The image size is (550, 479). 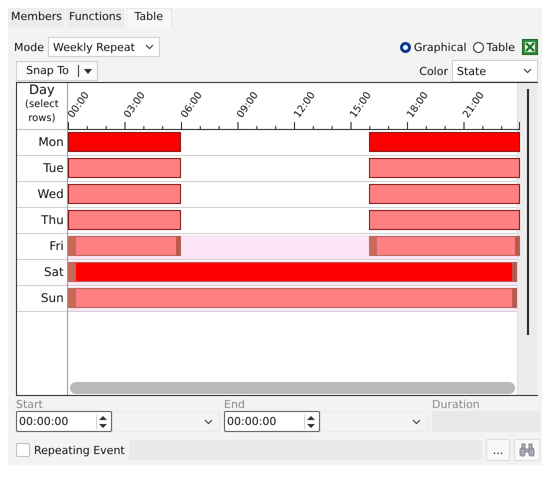 What do you see at coordinates (42, 143) in the screenshot?
I see `day-label: Mon` at bounding box center [42, 143].